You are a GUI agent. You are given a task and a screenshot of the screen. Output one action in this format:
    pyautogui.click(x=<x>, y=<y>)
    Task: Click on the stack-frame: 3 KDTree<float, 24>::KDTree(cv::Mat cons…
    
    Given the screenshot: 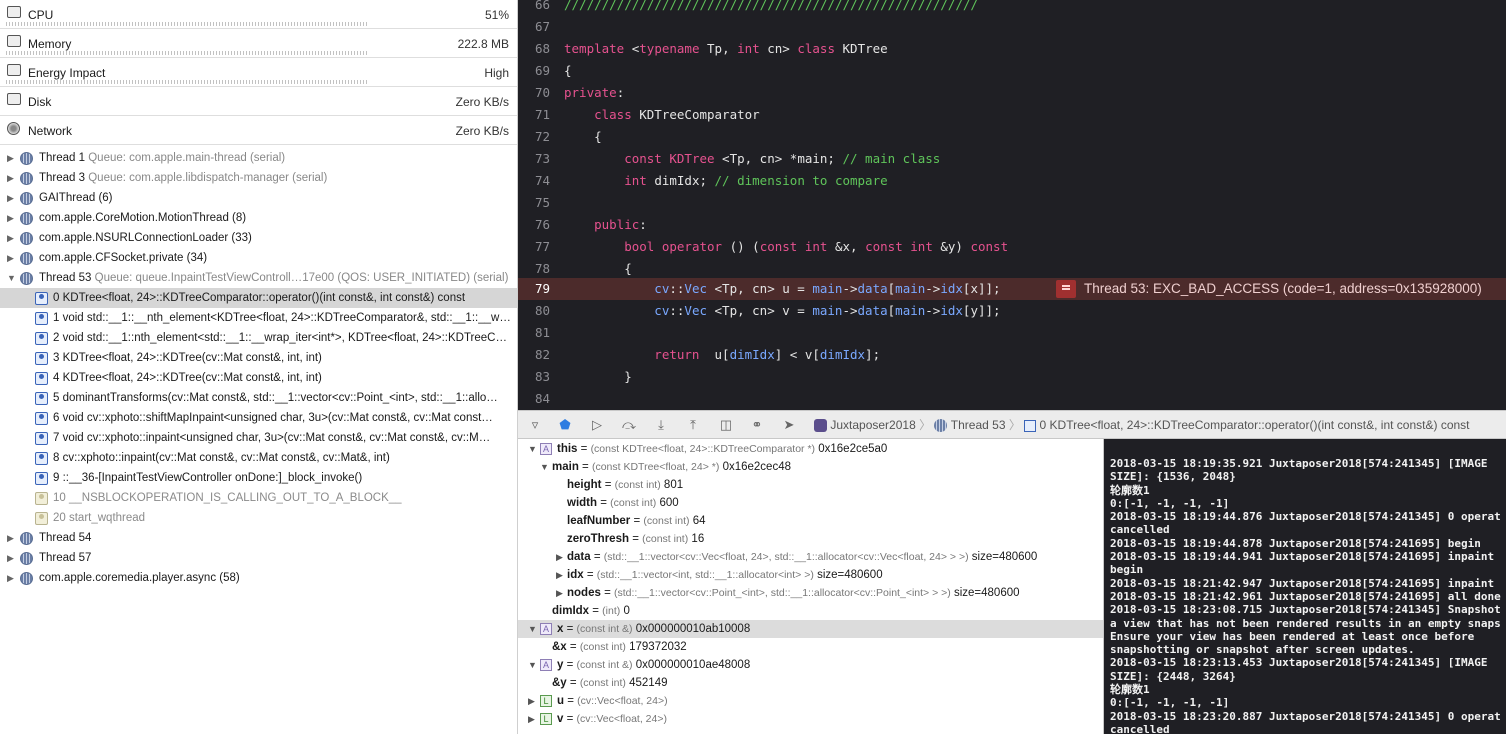 What is the action you would take?
    pyautogui.click(x=258, y=358)
    